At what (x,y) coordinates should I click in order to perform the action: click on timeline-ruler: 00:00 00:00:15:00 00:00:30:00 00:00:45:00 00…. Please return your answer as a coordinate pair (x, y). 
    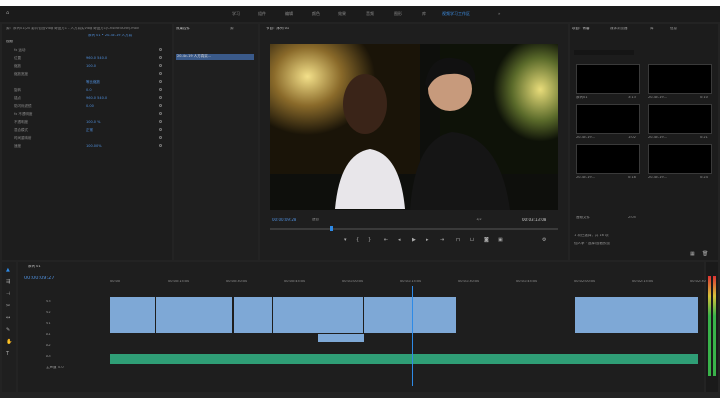
    Looking at the image, I should click on (410, 285).